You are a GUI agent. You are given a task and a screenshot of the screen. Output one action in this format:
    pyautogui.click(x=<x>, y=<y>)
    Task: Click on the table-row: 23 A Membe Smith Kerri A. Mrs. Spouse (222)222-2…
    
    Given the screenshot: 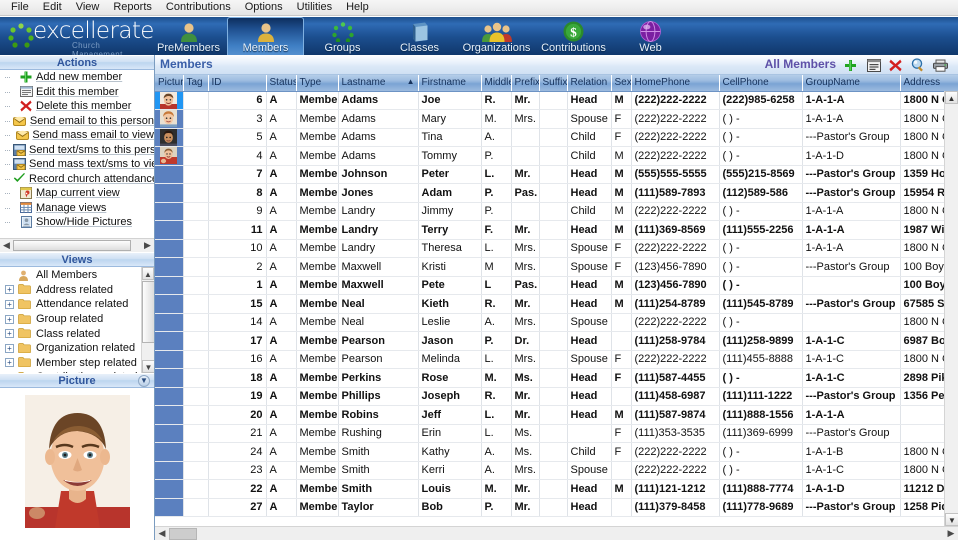 What is the action you would take?
    pyautogui.click(x=556, y=470)
    